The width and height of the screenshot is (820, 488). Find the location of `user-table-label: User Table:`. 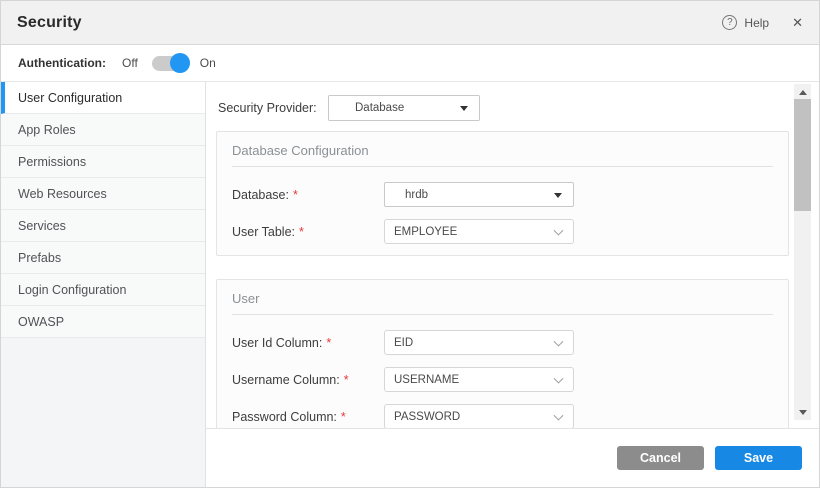

user-table-label: User Table: is located at coordinates (263, 231).